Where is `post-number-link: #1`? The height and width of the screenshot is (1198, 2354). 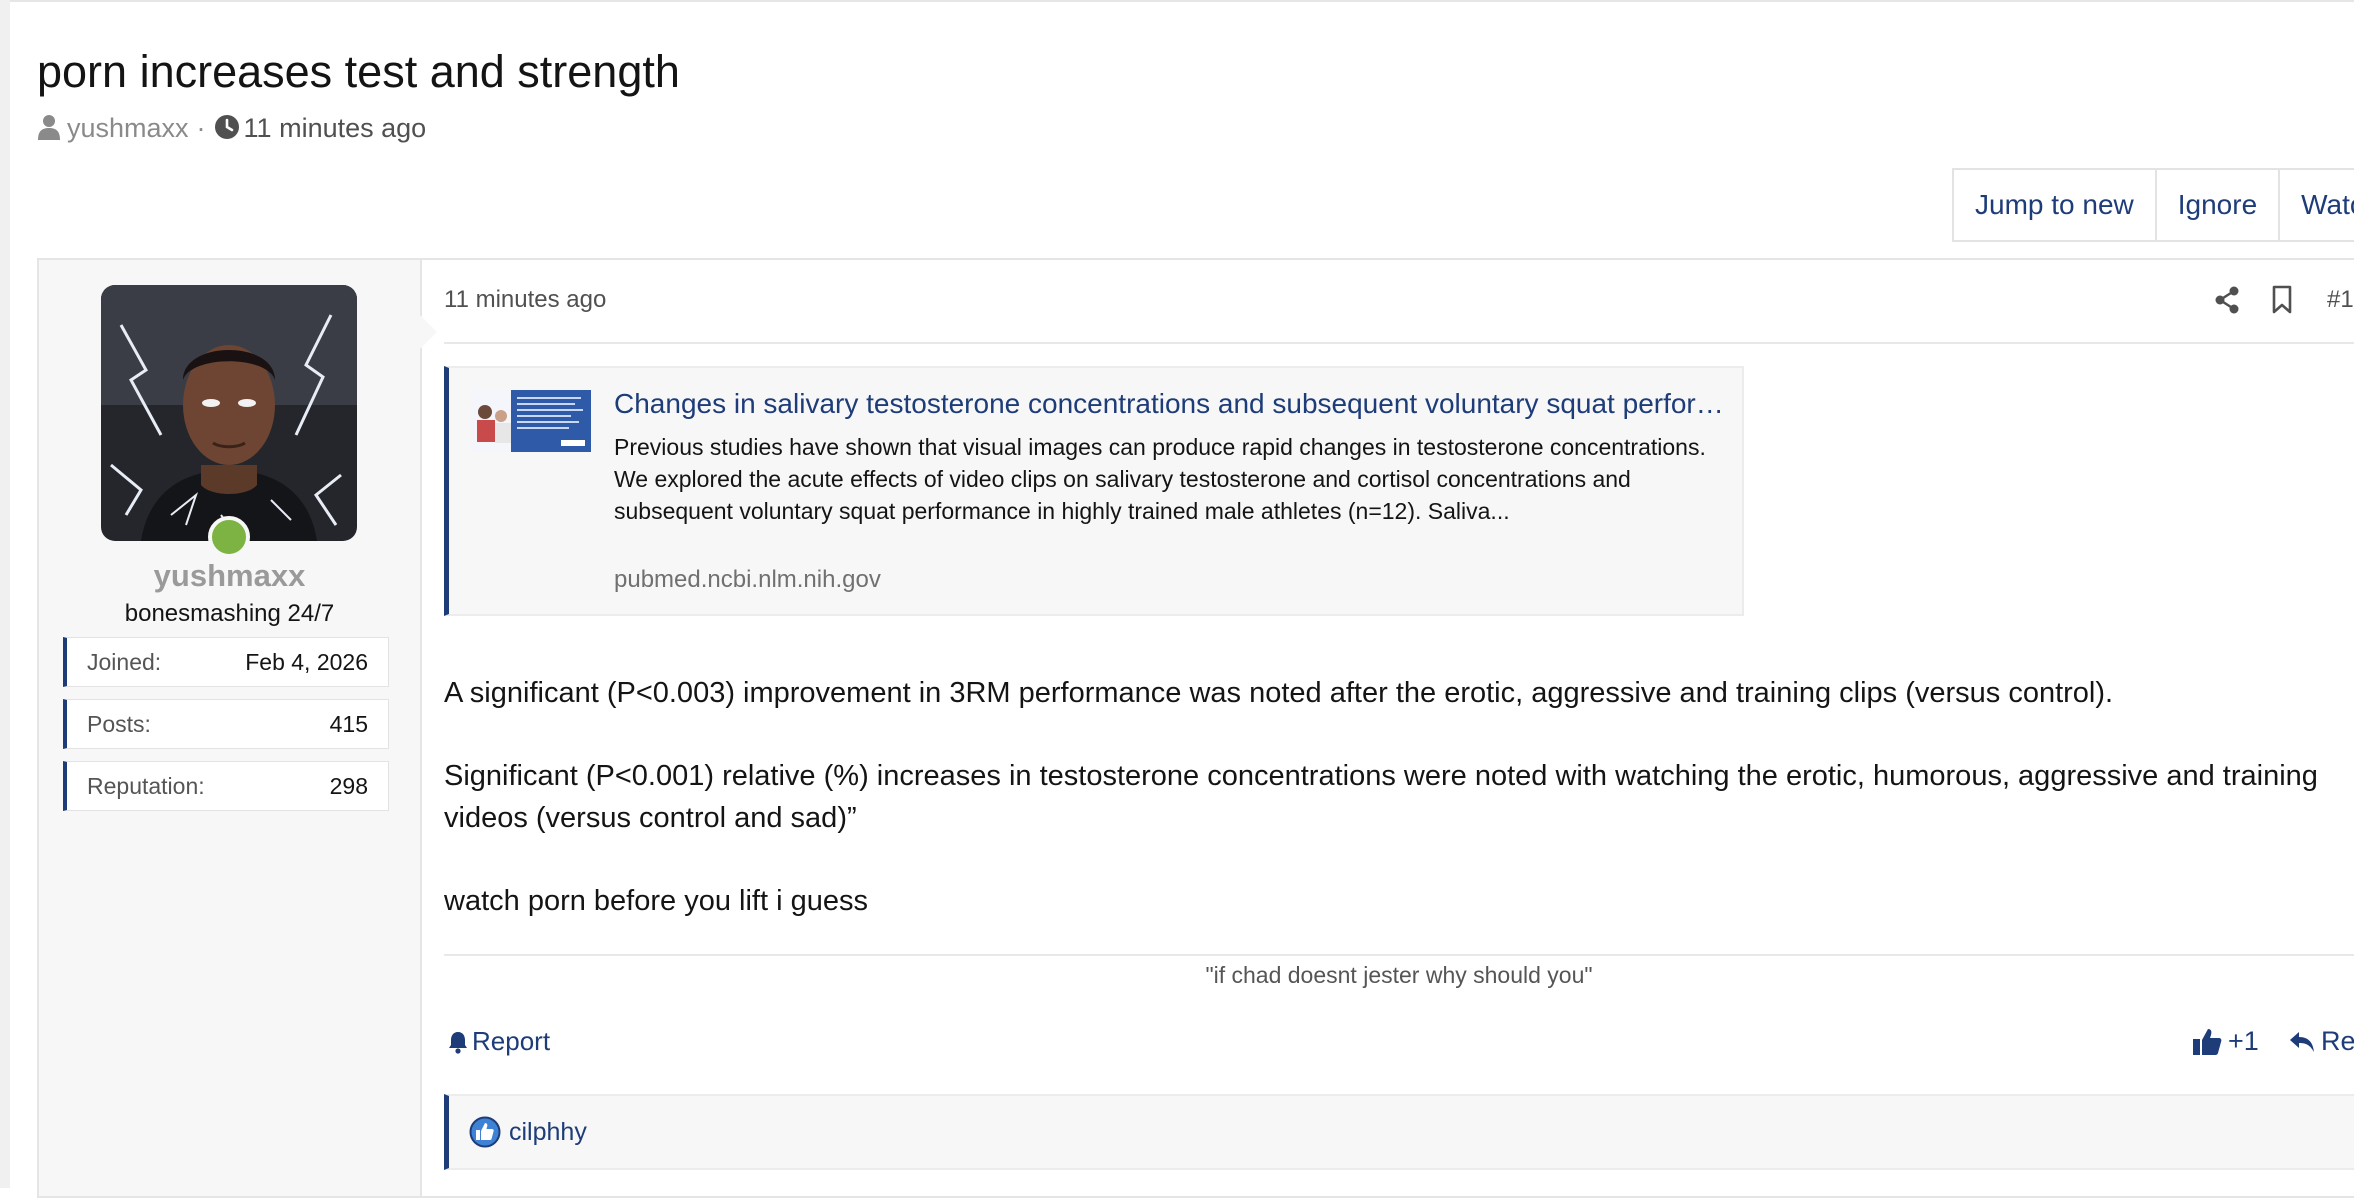 post-number-link: #1 is located at coordinates (2340, 300).